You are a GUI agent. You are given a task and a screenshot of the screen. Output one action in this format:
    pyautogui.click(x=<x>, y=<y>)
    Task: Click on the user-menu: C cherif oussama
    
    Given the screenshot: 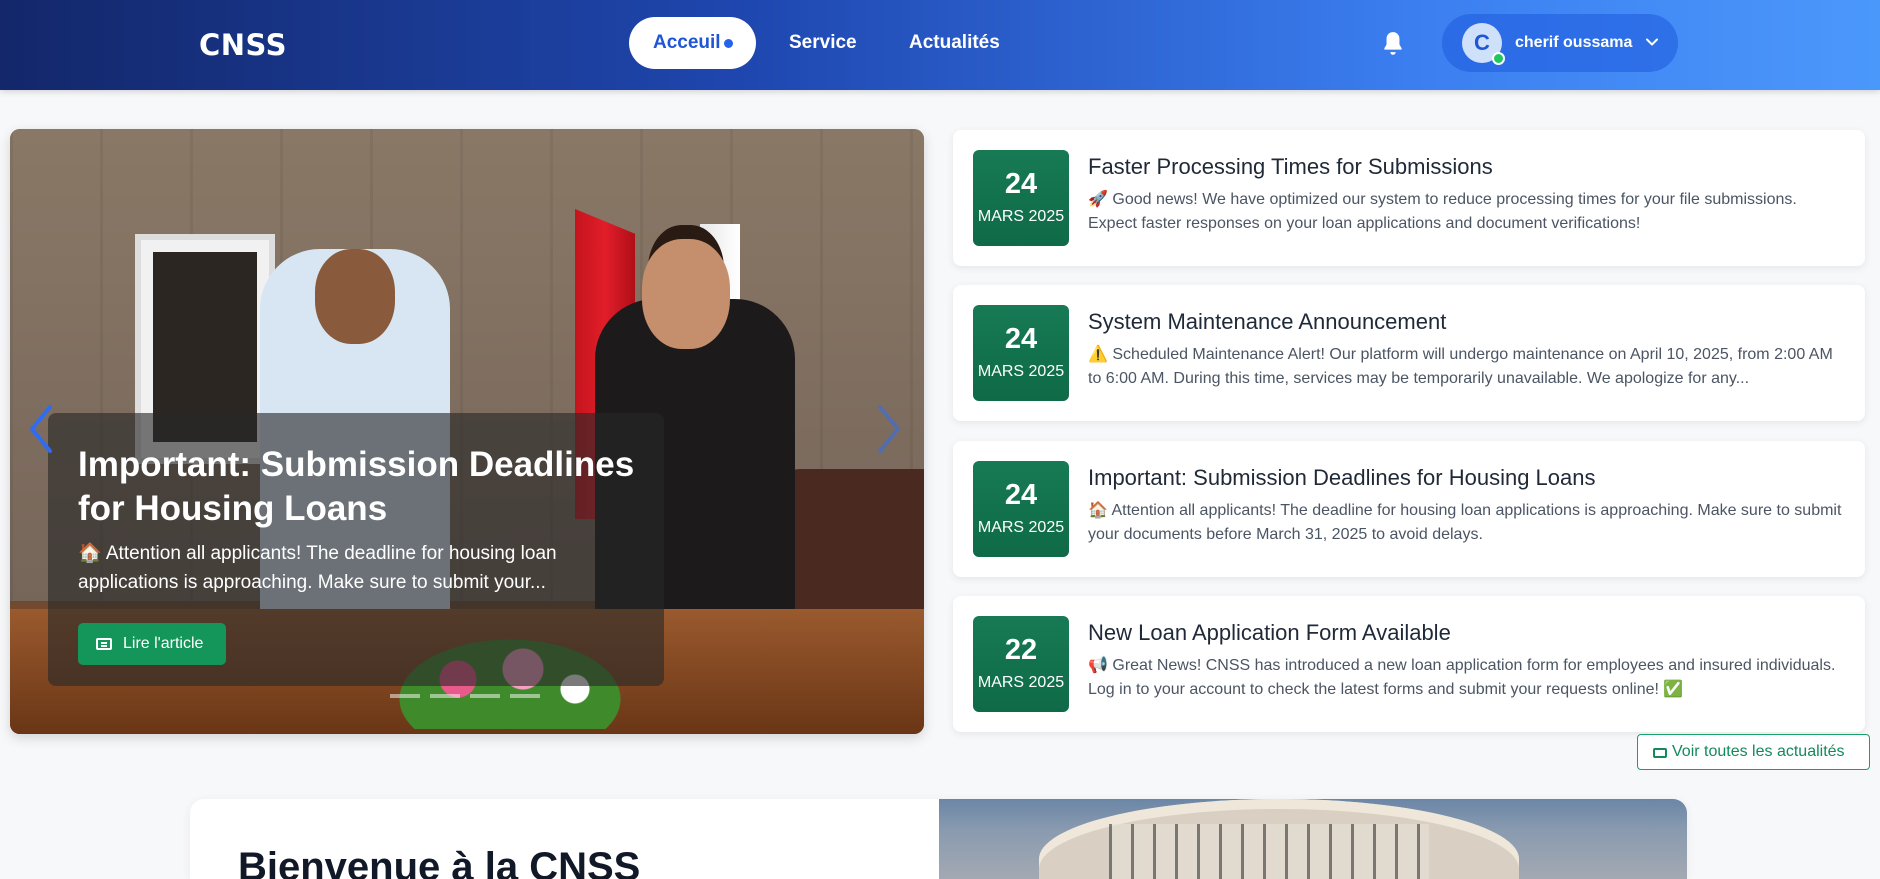 What is the action you would take?
    pyautogui.click(x=1560, y=43)
    